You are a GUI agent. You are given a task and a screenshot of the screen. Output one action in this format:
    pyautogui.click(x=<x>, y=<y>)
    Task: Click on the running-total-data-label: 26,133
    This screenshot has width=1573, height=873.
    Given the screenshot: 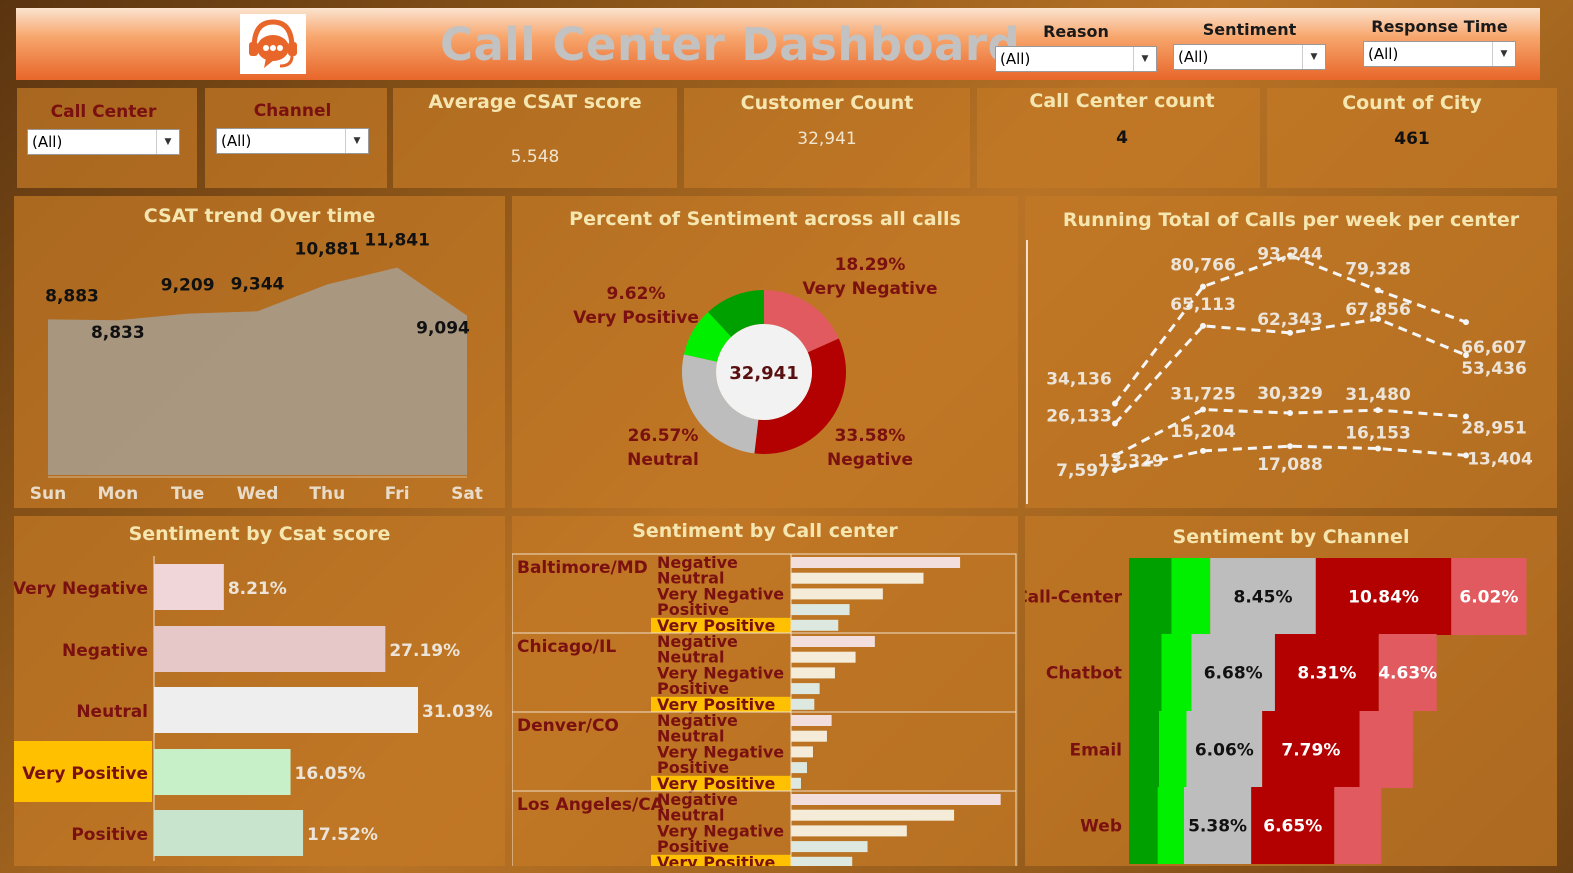 What is the action you would take?
    pyautogui.click(x=1079, y=417)
    